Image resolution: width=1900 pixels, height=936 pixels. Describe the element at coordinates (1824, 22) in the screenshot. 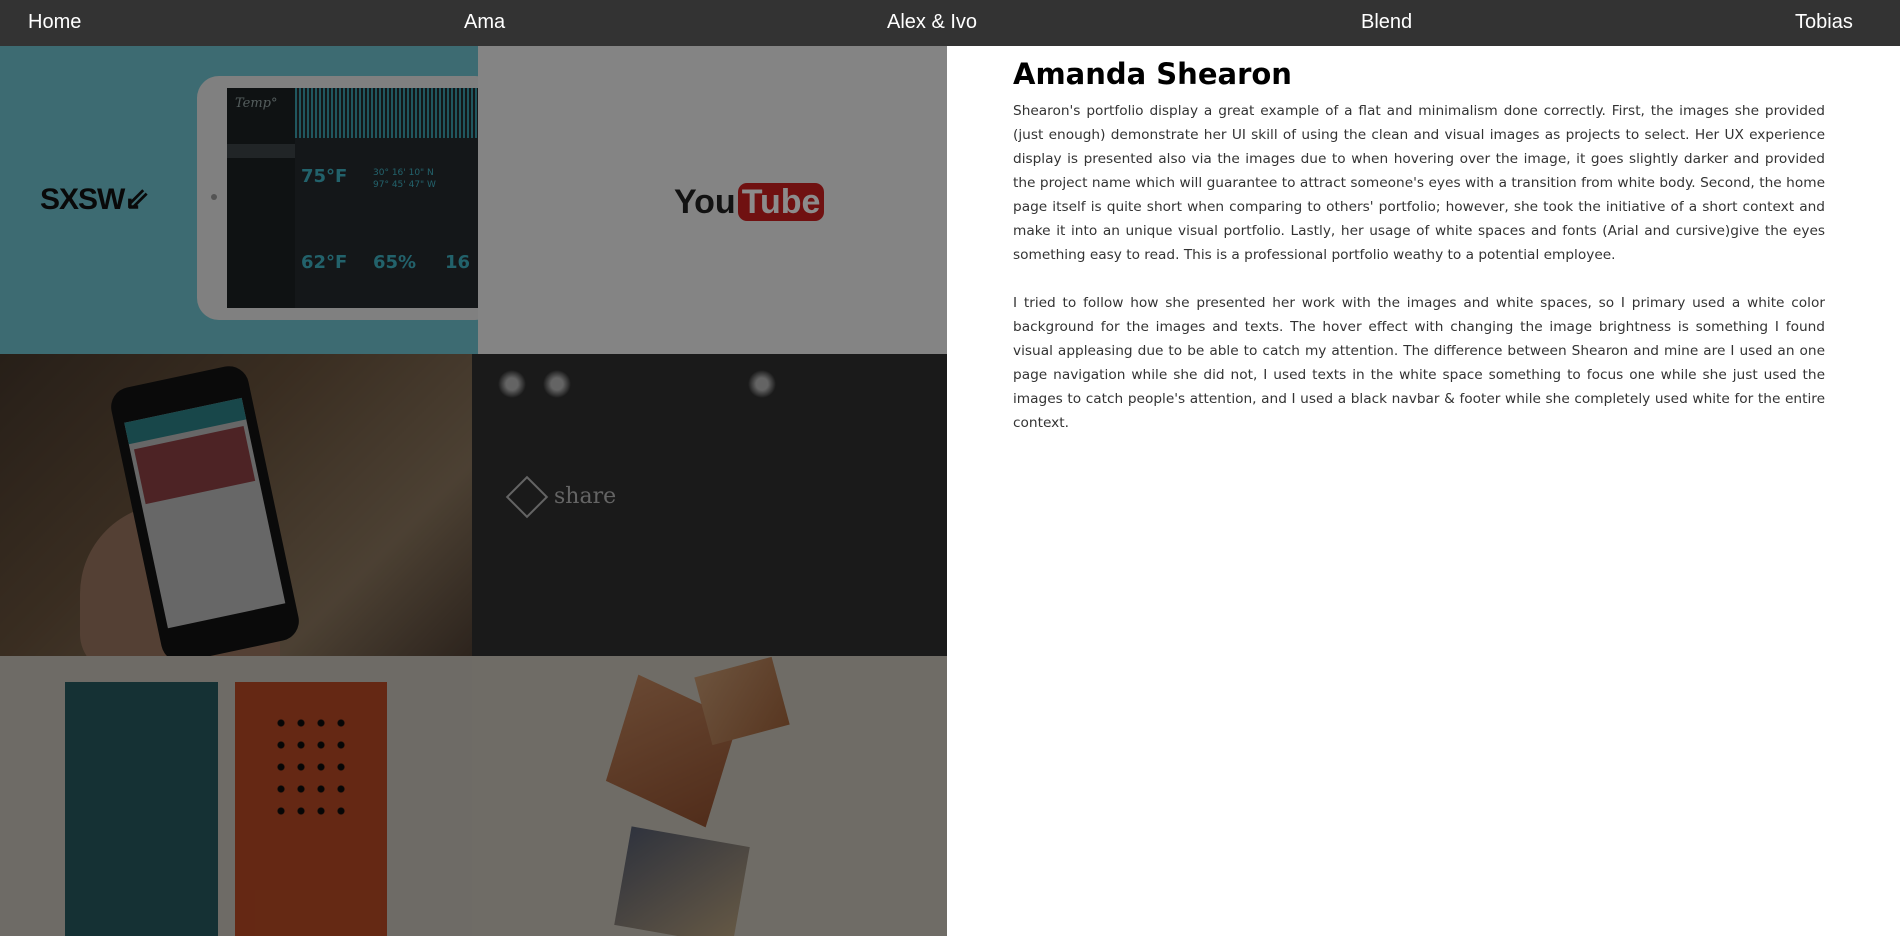

I see `nav-link-tobias: Tobias` at that location.